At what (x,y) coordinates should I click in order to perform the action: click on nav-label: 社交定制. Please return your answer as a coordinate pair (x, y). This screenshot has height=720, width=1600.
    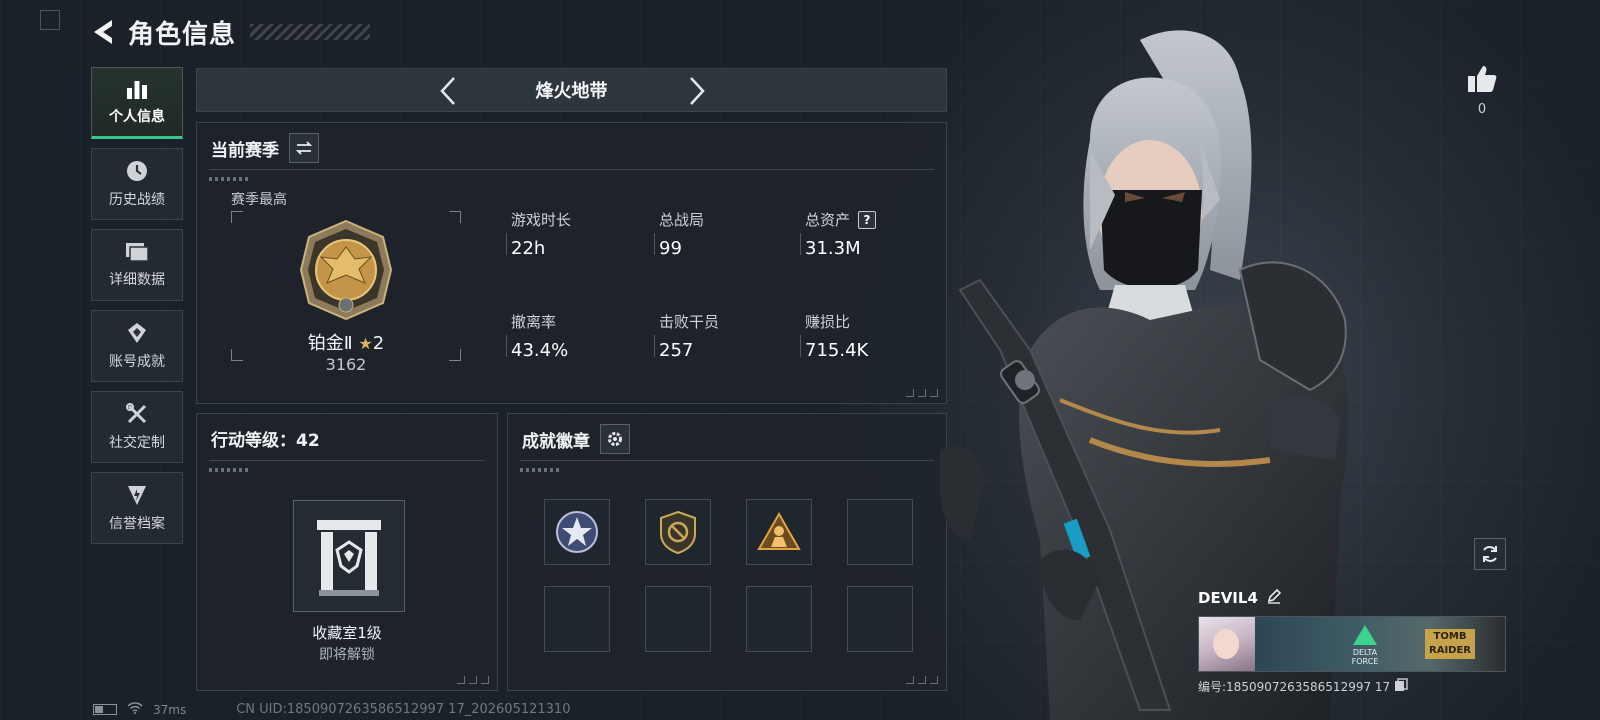
    Looking at the image, I should click on (137, 443).